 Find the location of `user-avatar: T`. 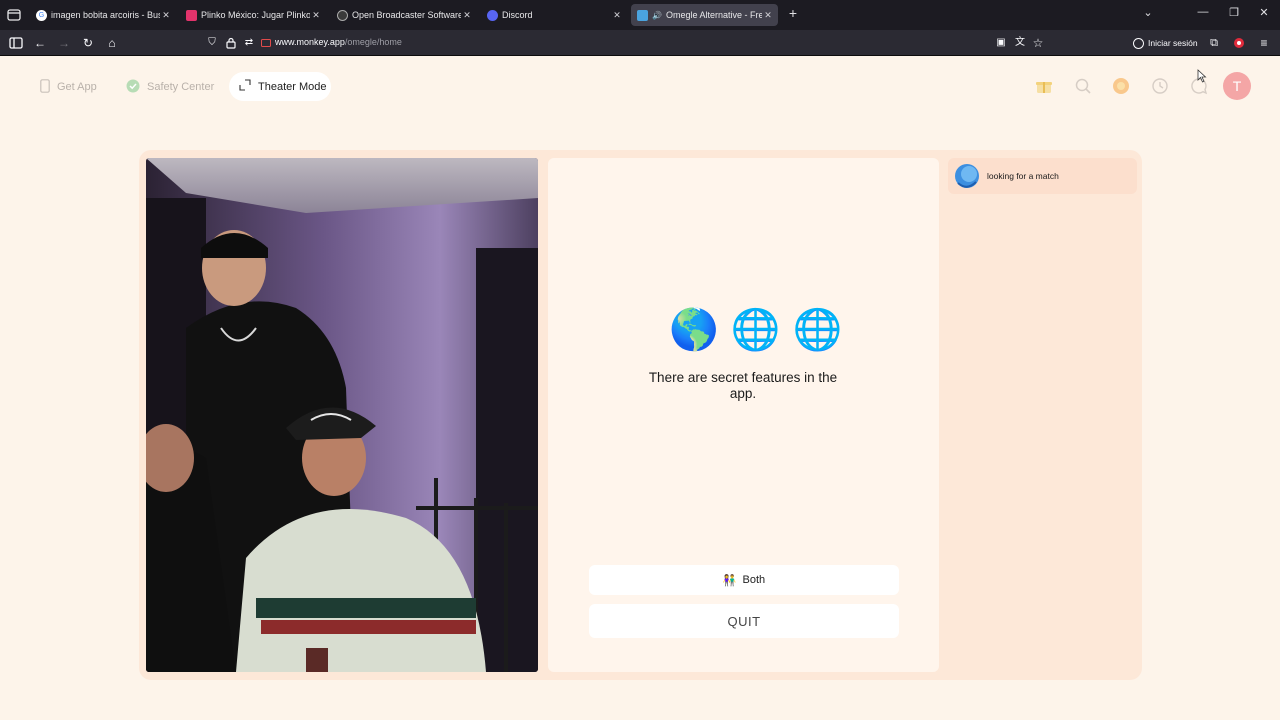

user-avatar: T is located at coordinates (1237, 86).